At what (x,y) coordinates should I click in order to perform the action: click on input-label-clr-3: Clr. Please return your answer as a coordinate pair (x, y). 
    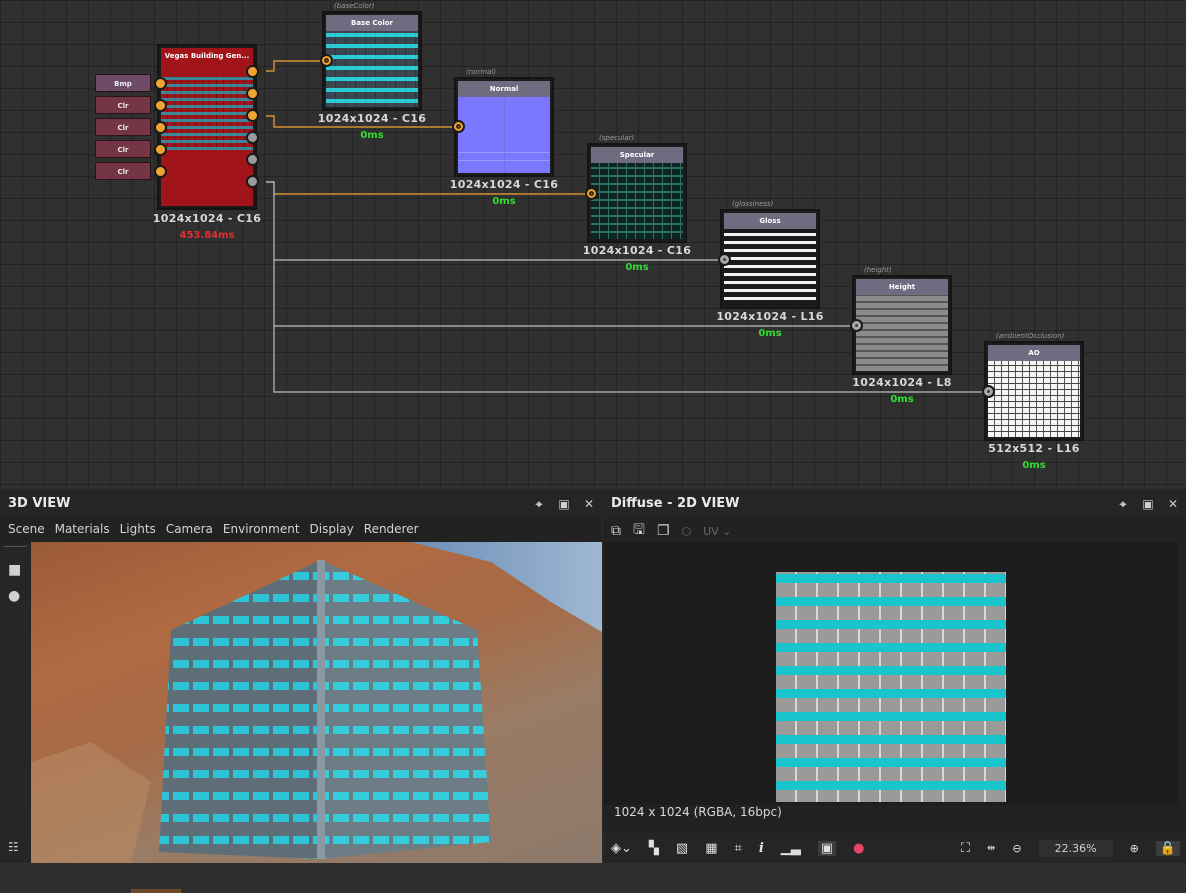
    Looking at the image, I should click on (123, 149).